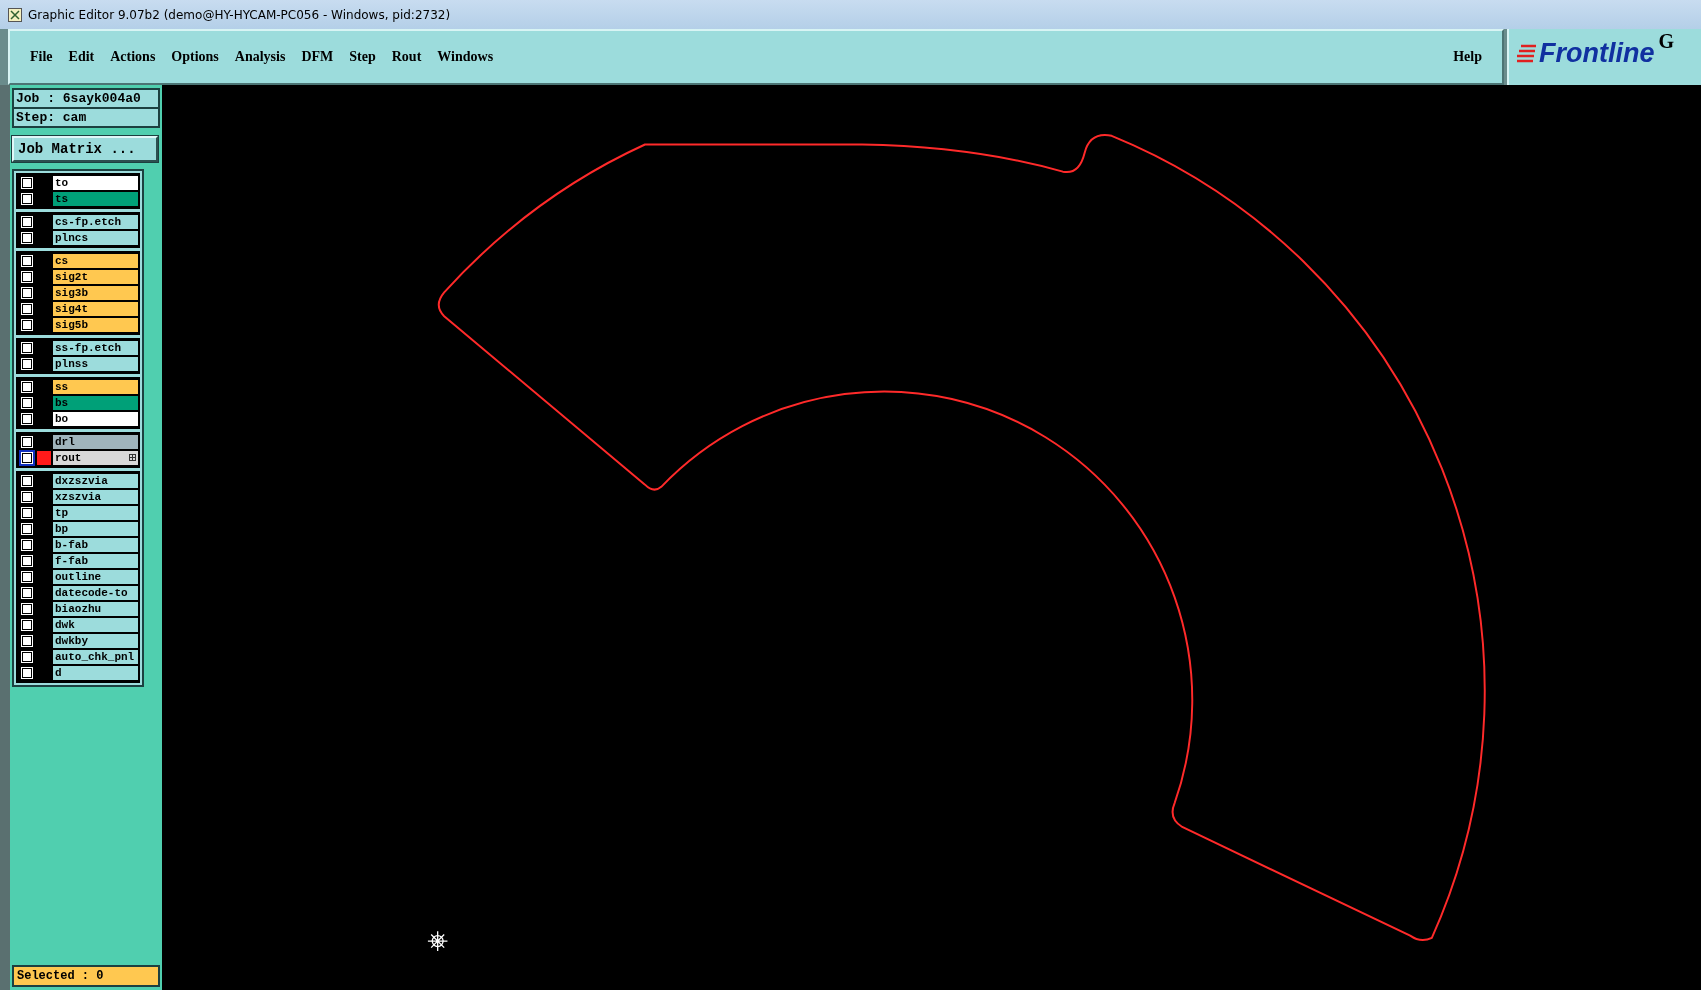  What do you see at coordinates (81, 57) in the screenshot?
I see `menu-item: Edit` at bounding box center [81, 57].